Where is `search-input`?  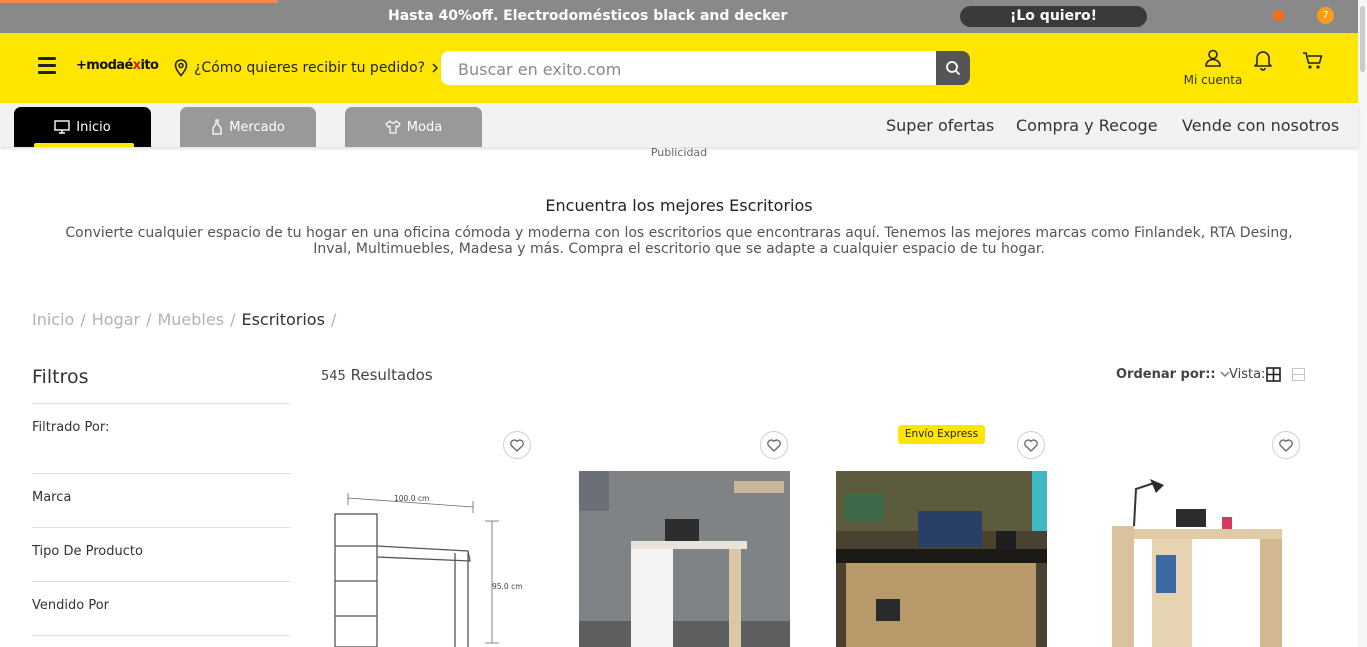
search-input is located at coordinates (693, 69).